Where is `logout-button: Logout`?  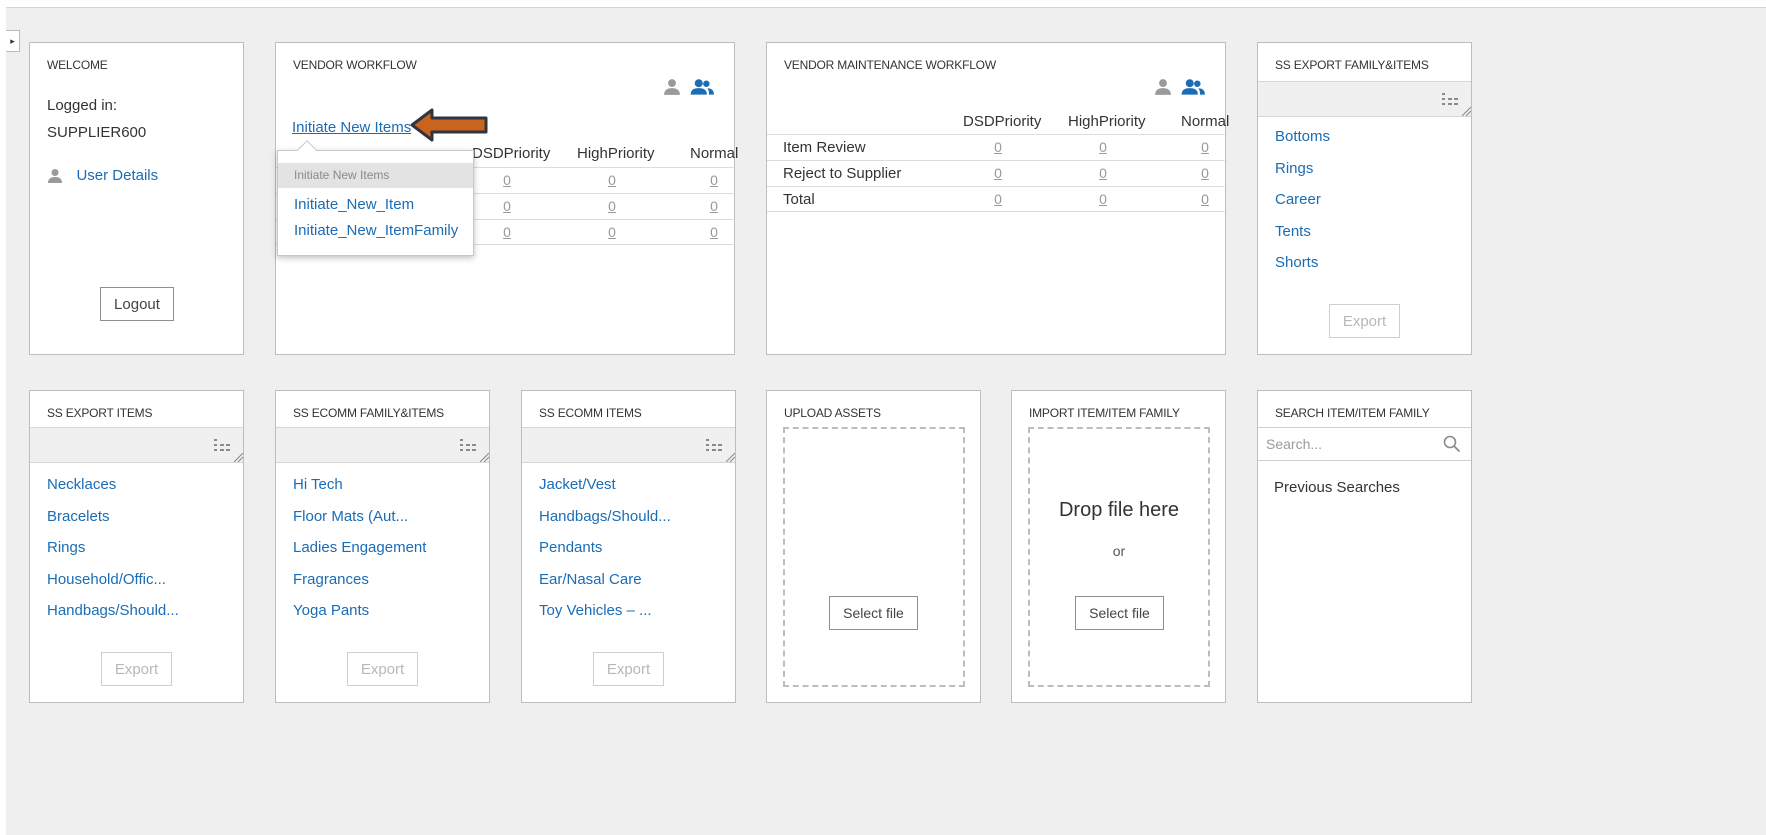
logout-button: Logout is located at coordinates (137, 304).